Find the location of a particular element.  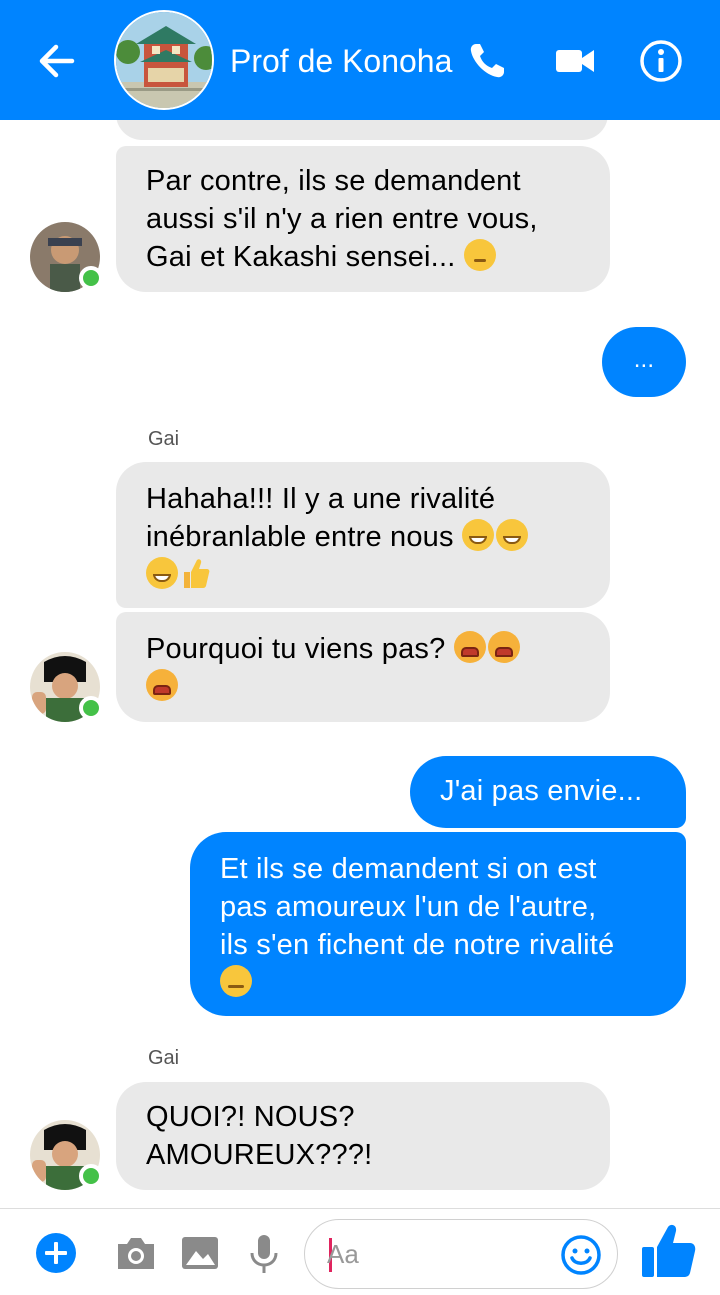

message-input is located at coordinates (437, 1254).